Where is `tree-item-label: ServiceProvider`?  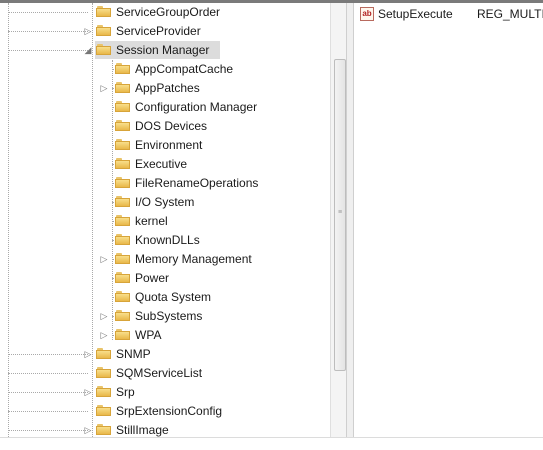
tree-item-label: ServiceProvider is located at coordinates (158, 31).